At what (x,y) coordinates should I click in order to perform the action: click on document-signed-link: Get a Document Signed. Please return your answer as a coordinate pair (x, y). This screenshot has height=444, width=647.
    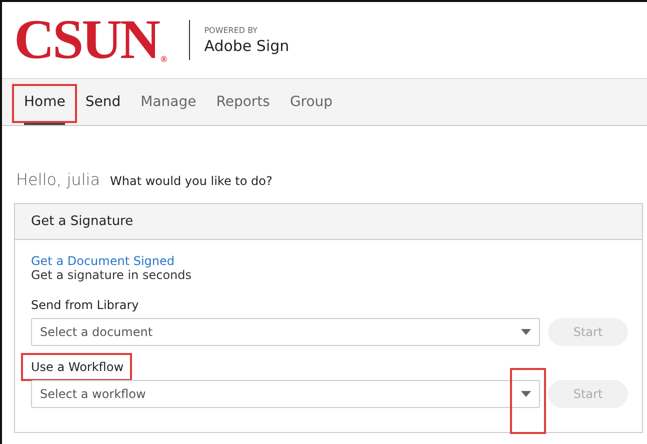
    Looking at the image, I should click on (103, 261).